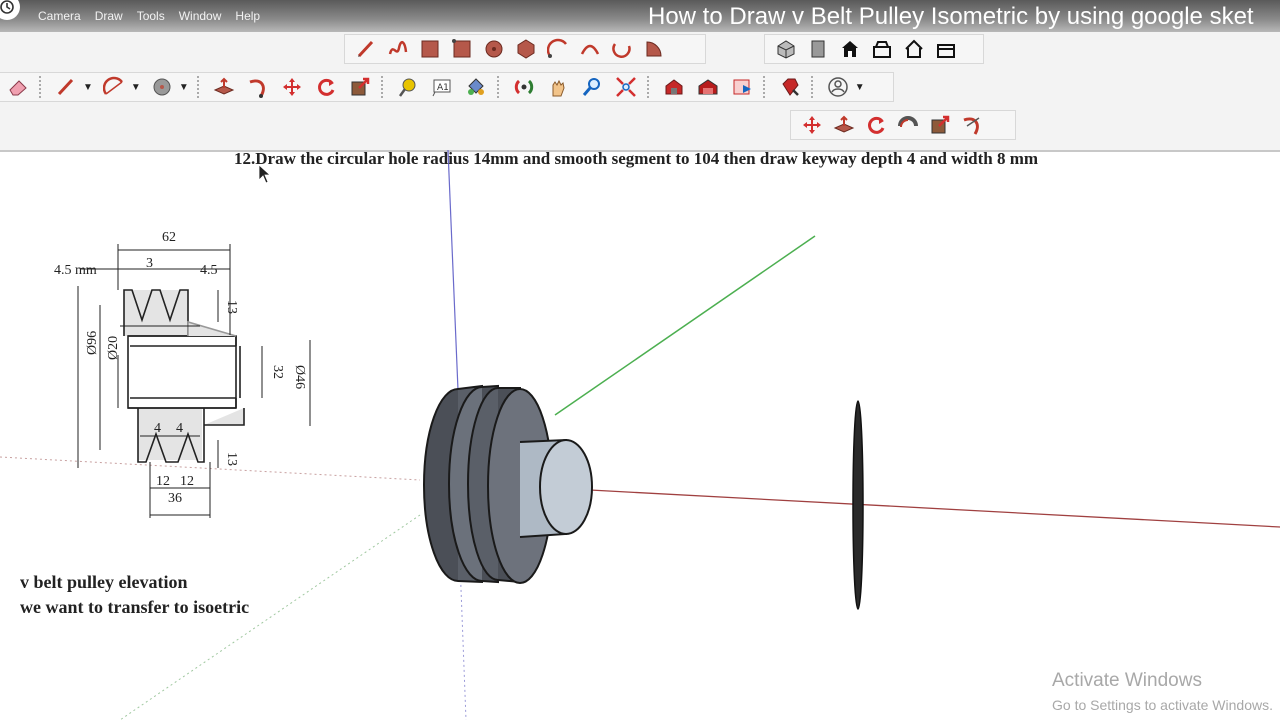 Image resolution: width=1280 pixels, height=720 pixels. What do you see at coordinates (430, 49) in the screenshot?
I see `rectangle-icon` at bounding box center [430, 49].